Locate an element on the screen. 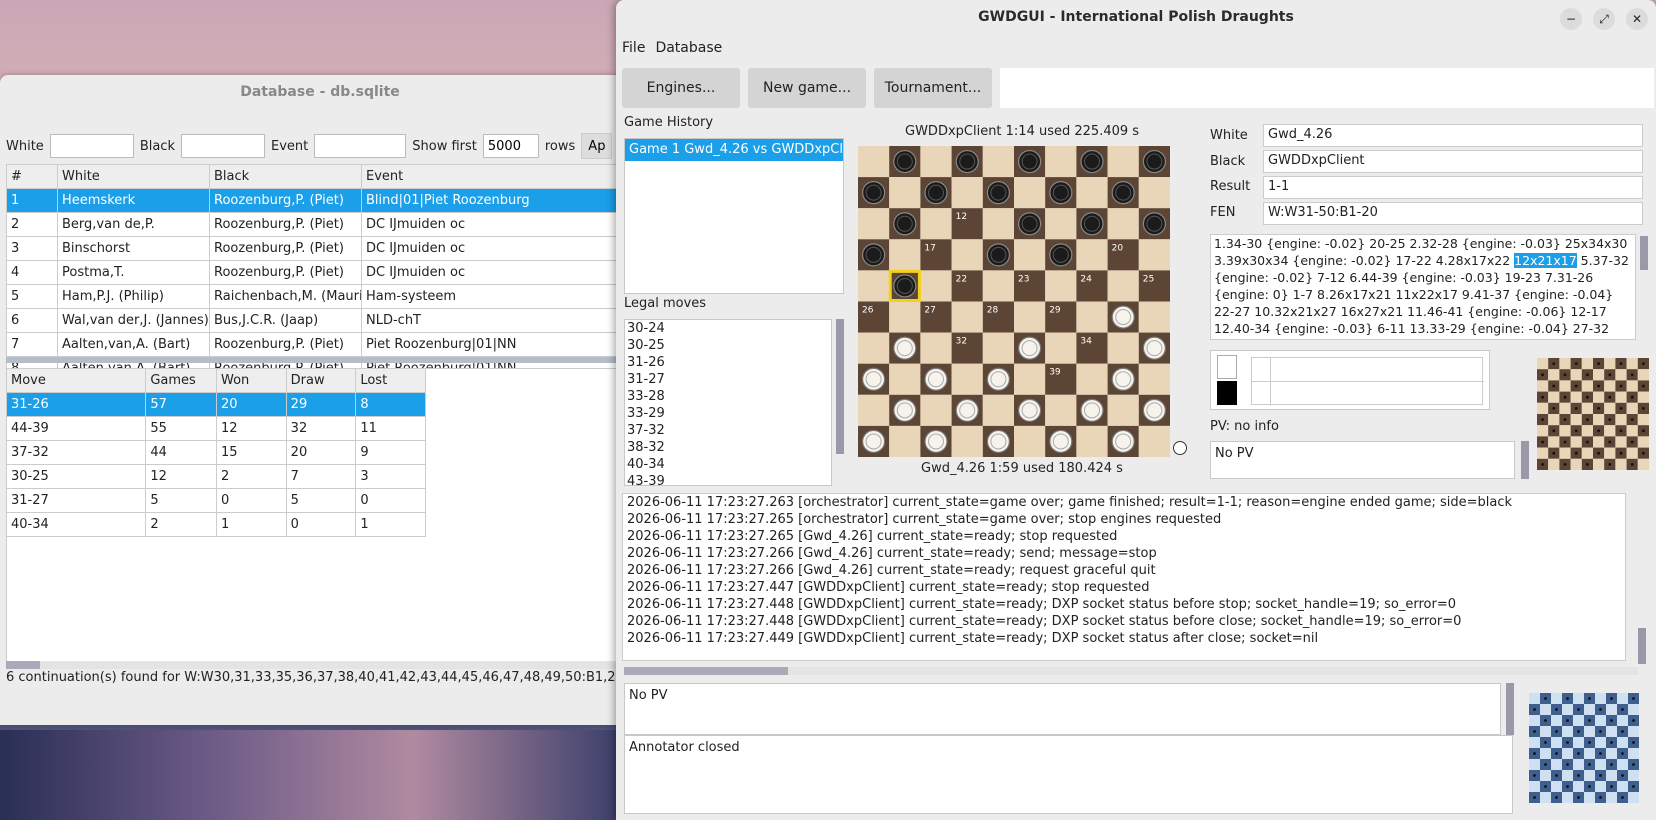 The height and width of the screenshot is (820, 1656). pv-scrollbar is located at coordinates (1525, 460).